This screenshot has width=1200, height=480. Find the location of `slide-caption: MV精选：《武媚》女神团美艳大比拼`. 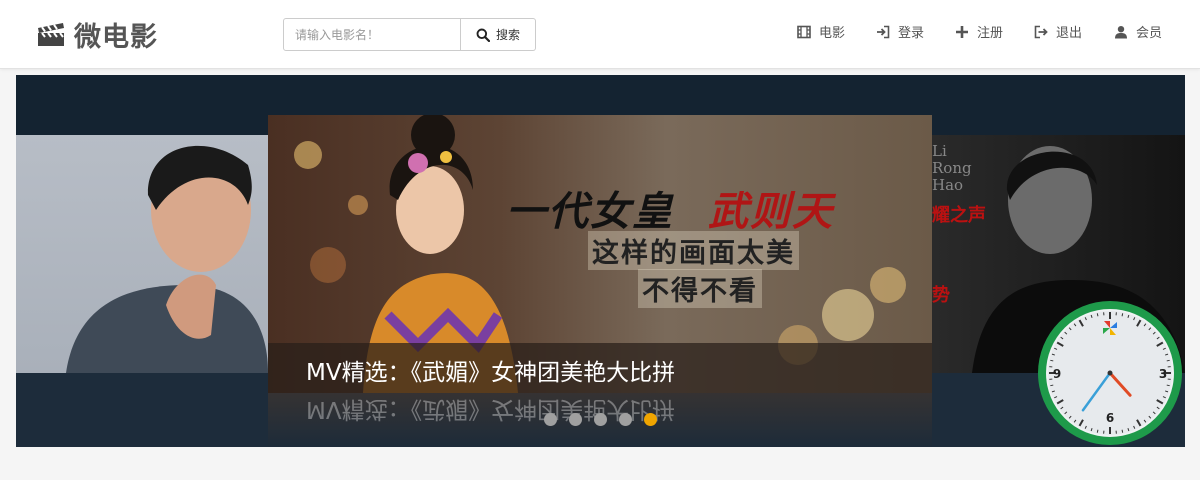

slide-caption: MV精选：《武媚》女神团美艳大比拼 is located at coordinates (490, 370).